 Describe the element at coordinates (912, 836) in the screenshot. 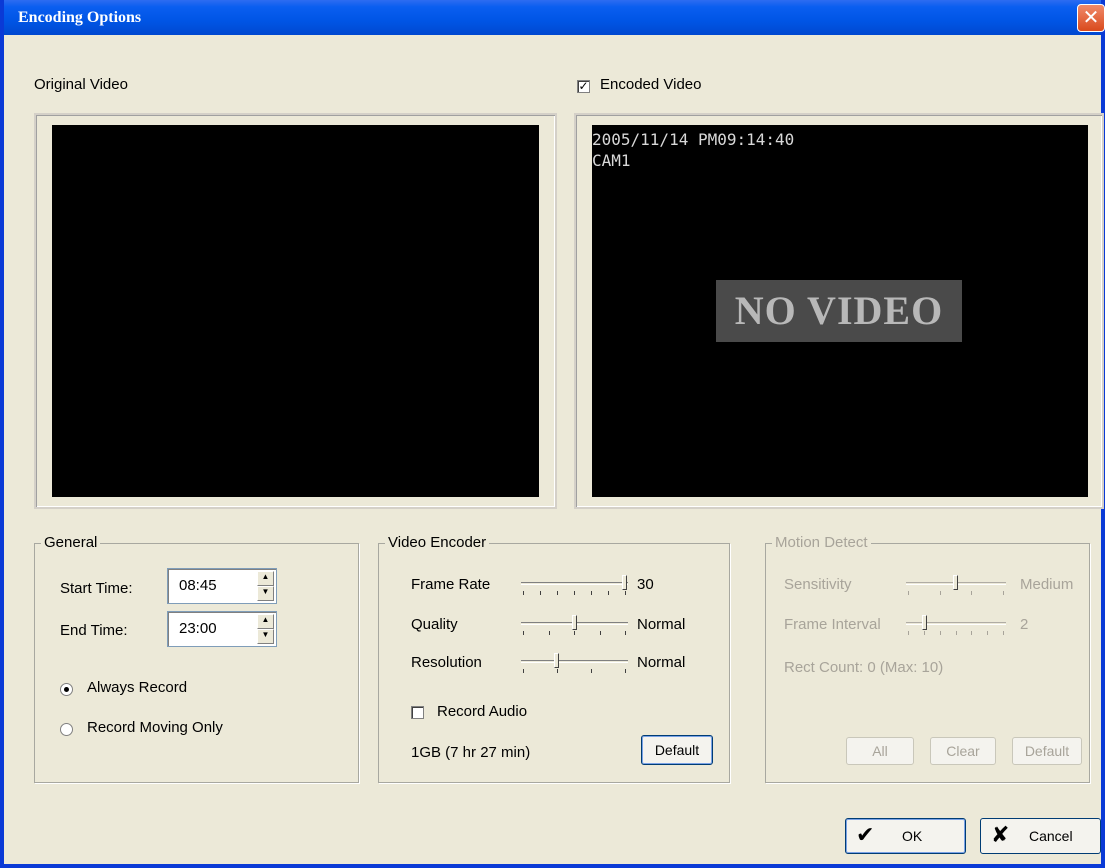

I see `ok-button-label: OK` at that location.